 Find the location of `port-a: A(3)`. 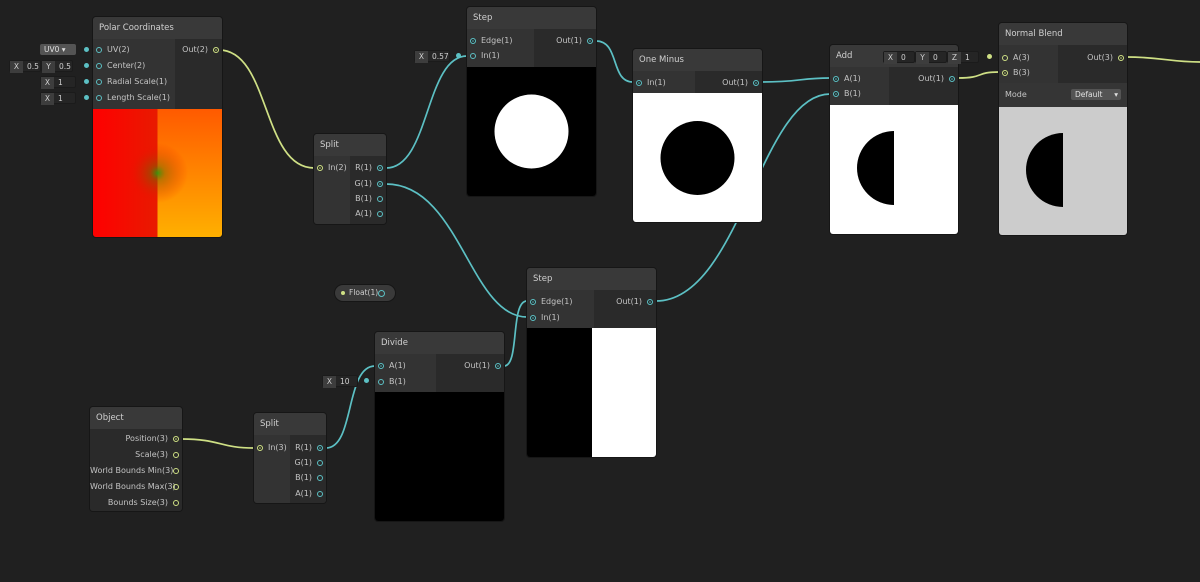

port-a: A(3) is located at coordinates (1014, 57).